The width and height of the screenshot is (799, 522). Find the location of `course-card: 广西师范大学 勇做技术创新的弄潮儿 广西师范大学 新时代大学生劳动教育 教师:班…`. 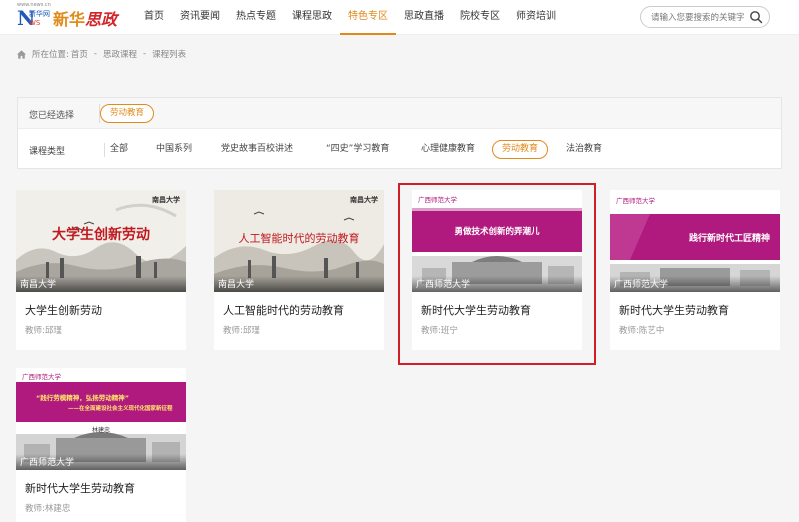

course-card: 广西师范大学 勇做技术创新的弄潮儿 广西师范大学 新时代大学生劳动教育 教师:班… is located at coordinates (497, 270).